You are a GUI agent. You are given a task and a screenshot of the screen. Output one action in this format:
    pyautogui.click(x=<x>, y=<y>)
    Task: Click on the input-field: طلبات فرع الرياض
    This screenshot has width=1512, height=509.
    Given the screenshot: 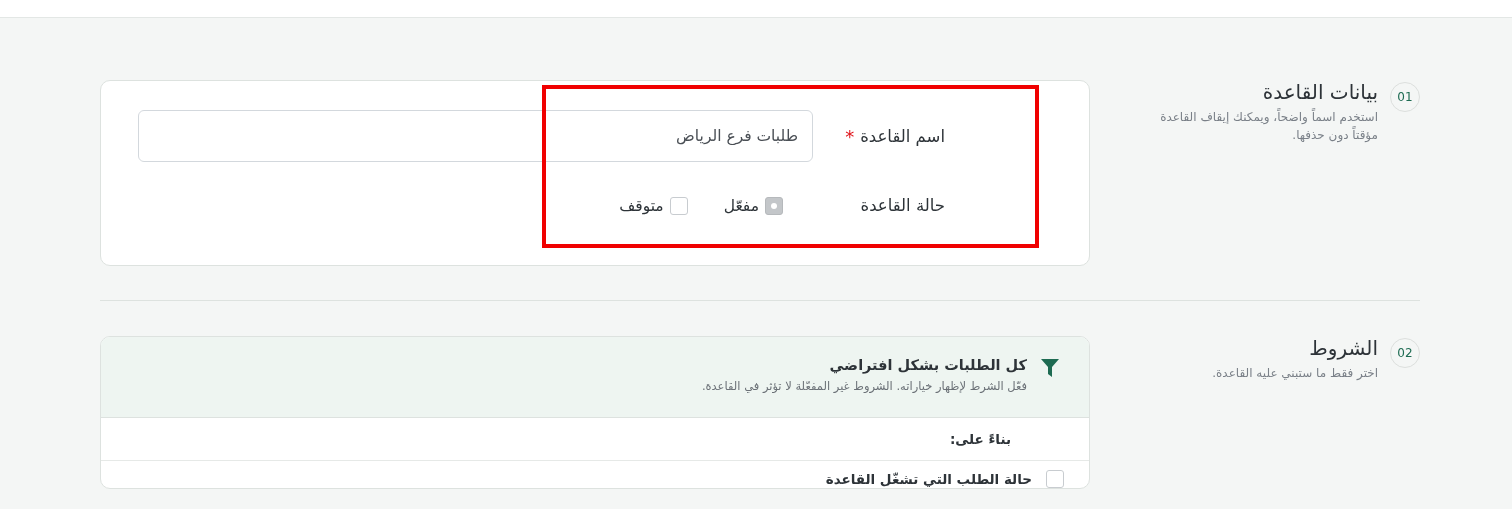 What is the action you would take?
    pyautogui.click(x=475, y=136)
    